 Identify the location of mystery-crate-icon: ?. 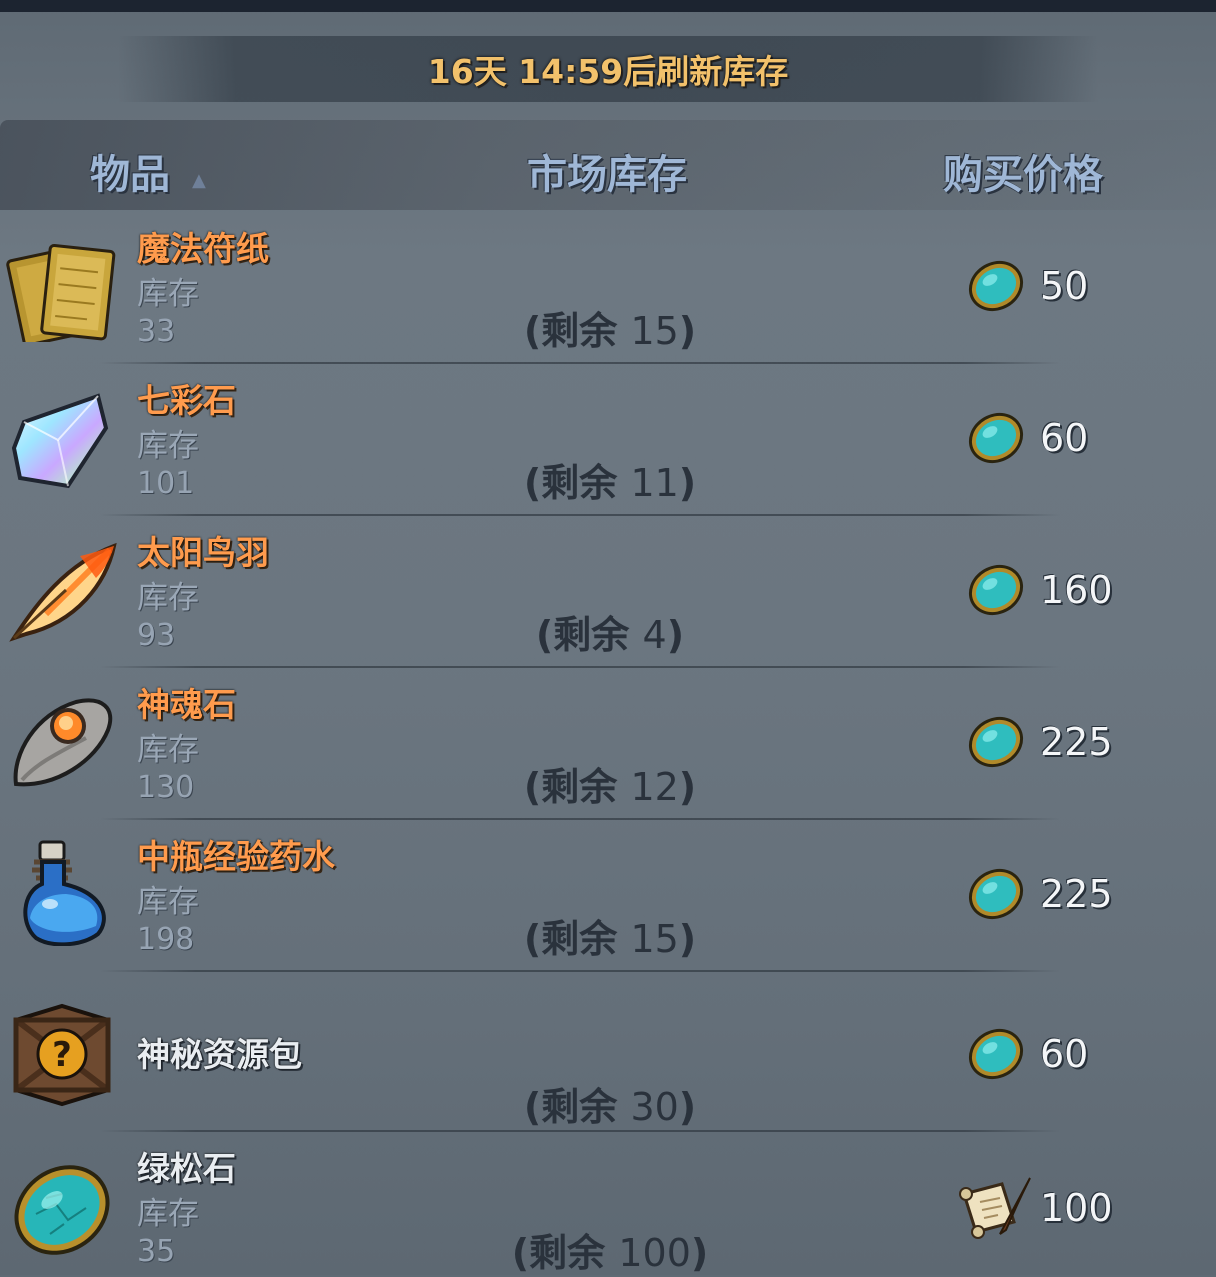
(62, 1054).